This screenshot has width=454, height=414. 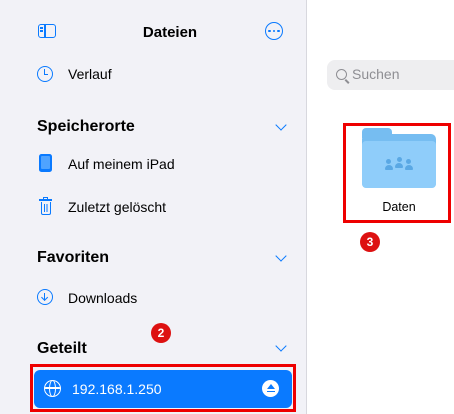 I want to click on clock-icon, so click(x=45, y=74).